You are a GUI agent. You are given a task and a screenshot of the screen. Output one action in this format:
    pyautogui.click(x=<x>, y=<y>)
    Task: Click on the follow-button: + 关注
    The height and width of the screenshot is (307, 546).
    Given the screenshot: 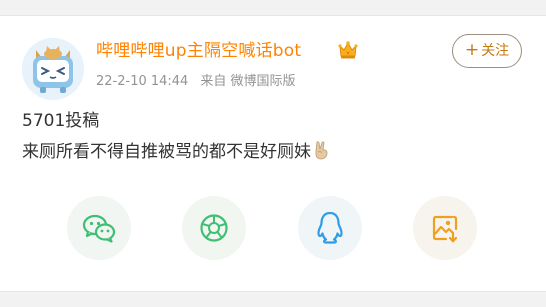 What is the action you would take?
    pyautogui.click(x=487, y=51)
    